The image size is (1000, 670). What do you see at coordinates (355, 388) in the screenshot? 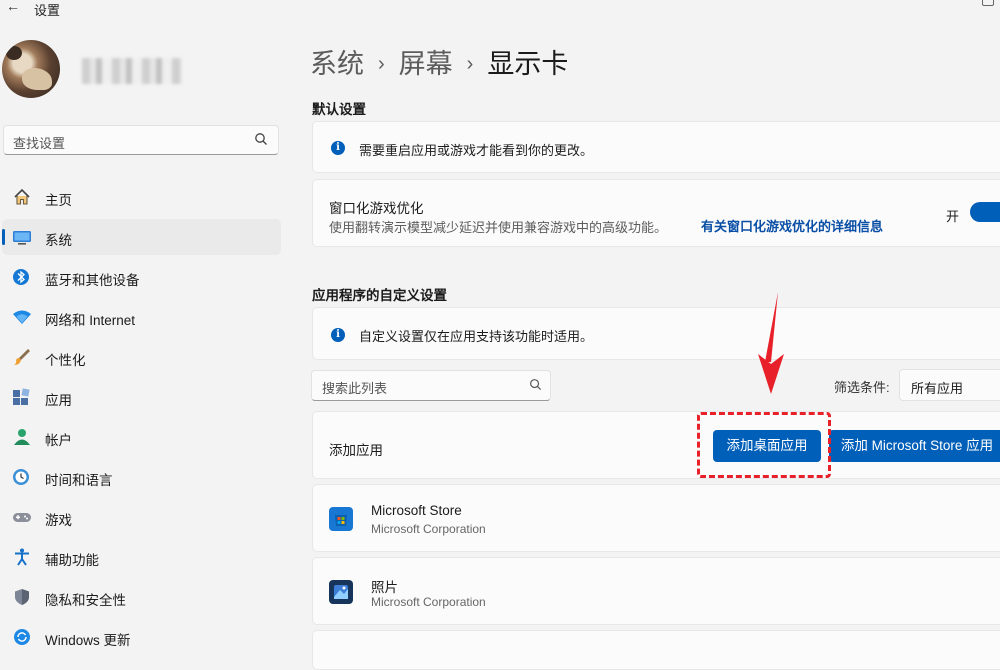
I see `search-placeholder: 搜索此列表` at bounding box center [355, 388].